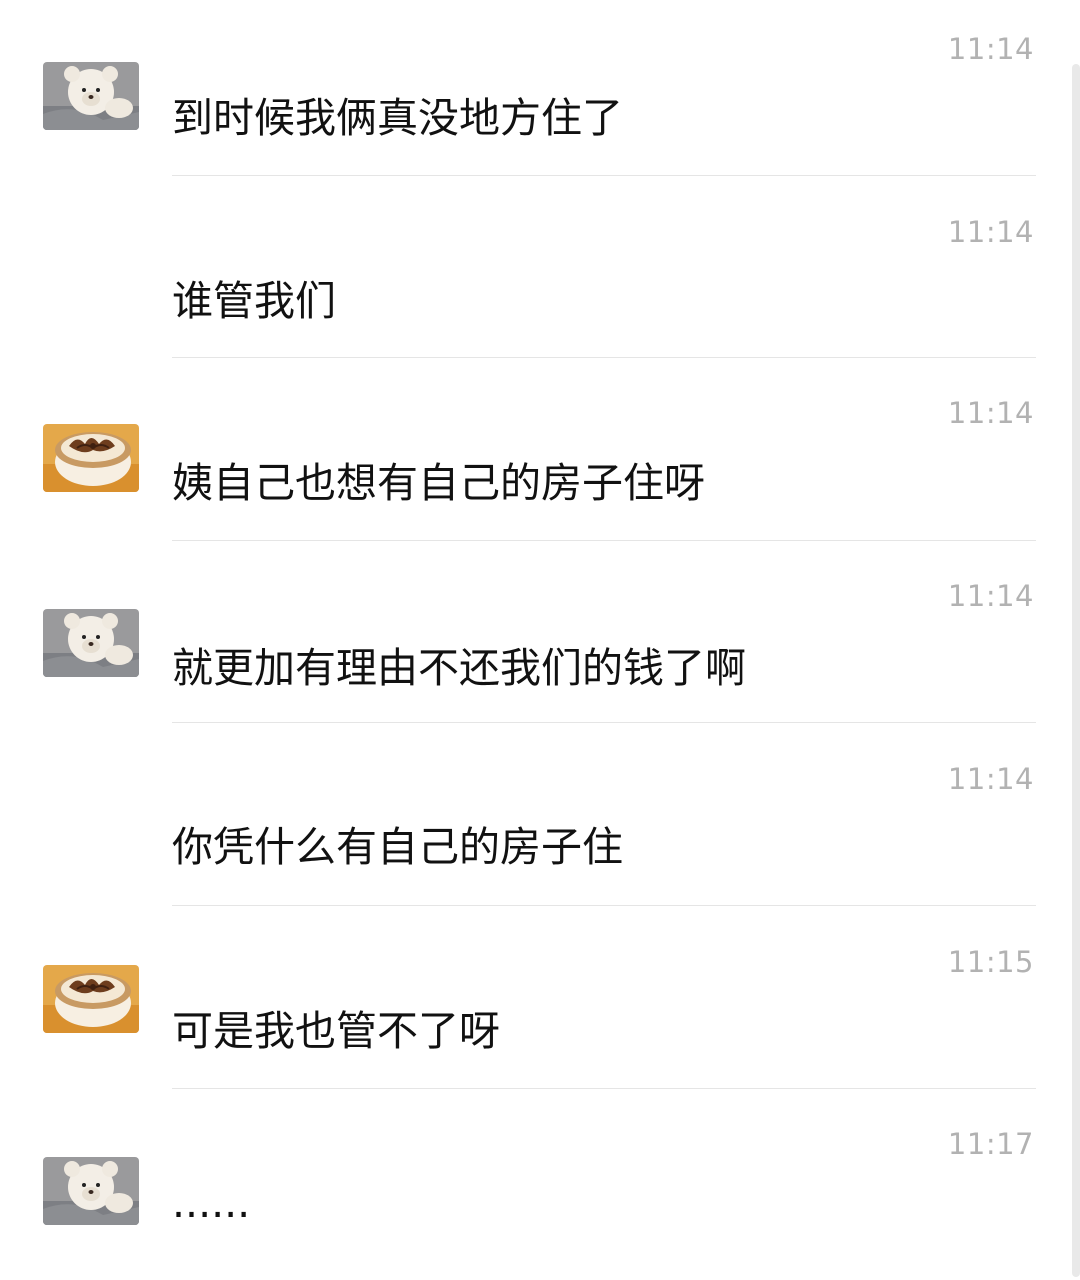 The height and width of the screenshot is (1280, 1080). I want to click on message-text: 就更加有理由不还我们的钱了啊, so click(459, 668).